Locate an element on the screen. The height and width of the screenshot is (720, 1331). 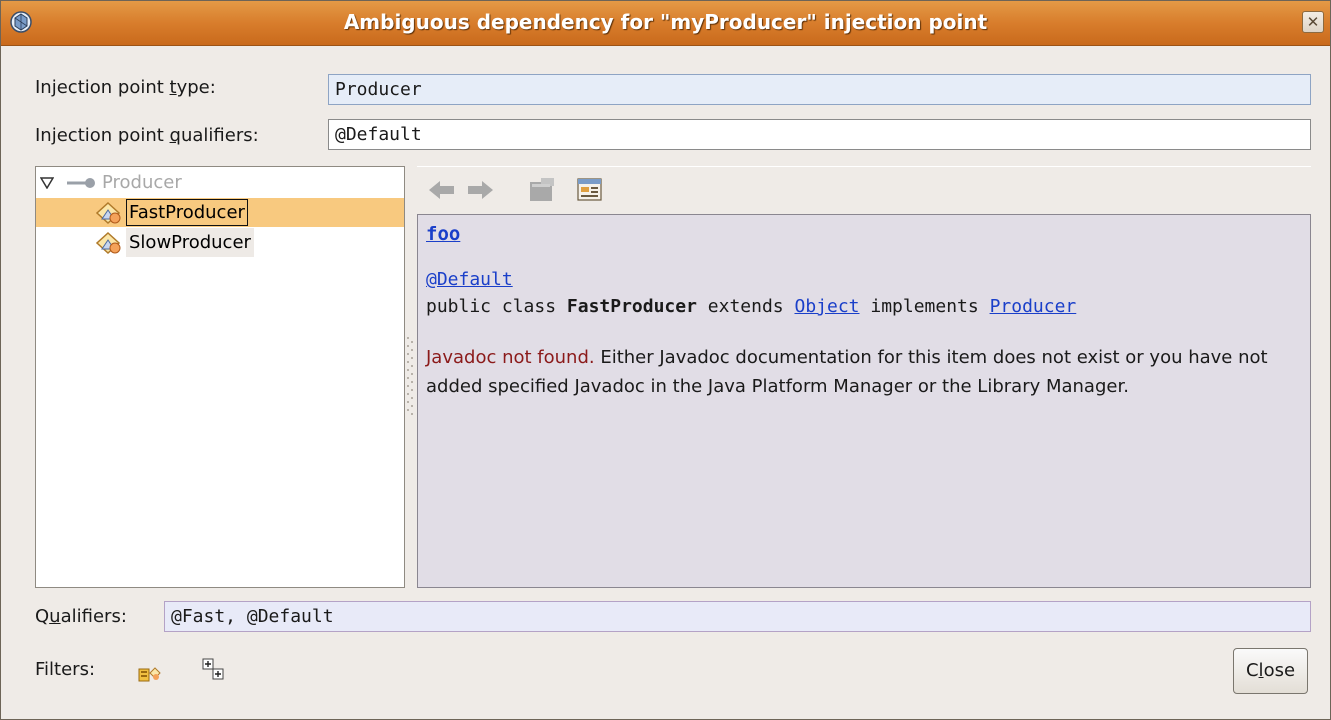
annotation-link: @Default is located at coordinates (469, 279).